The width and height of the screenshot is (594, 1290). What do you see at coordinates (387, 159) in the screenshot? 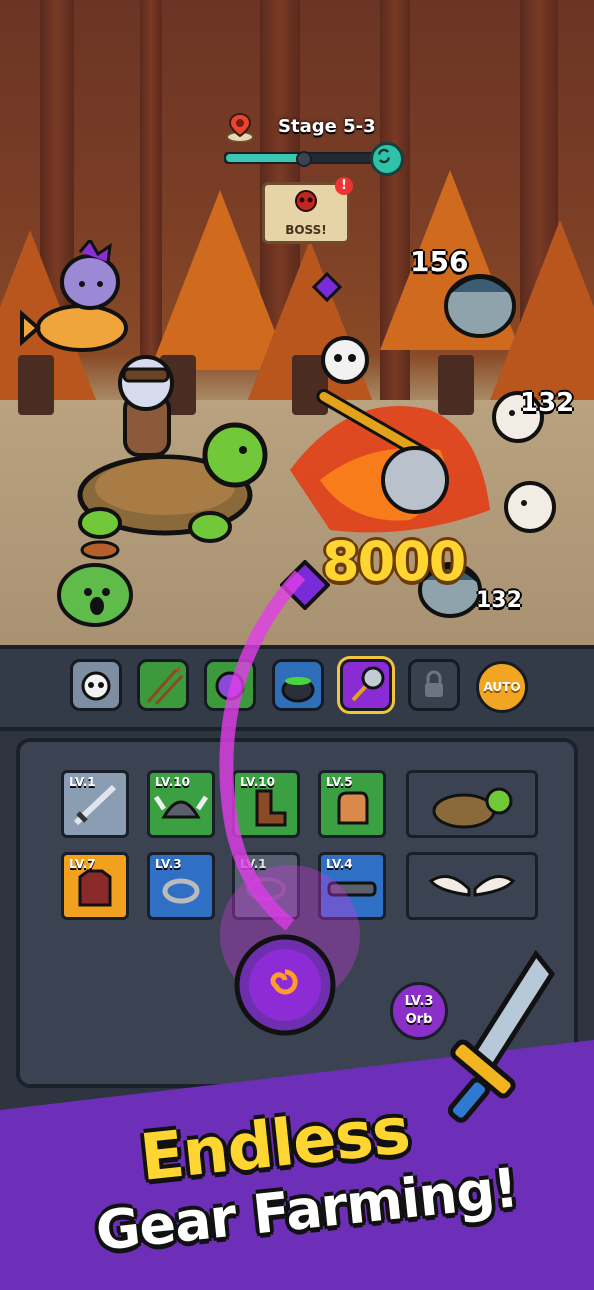
I see `loop-stage-icon` at bounding box center [387, 159].